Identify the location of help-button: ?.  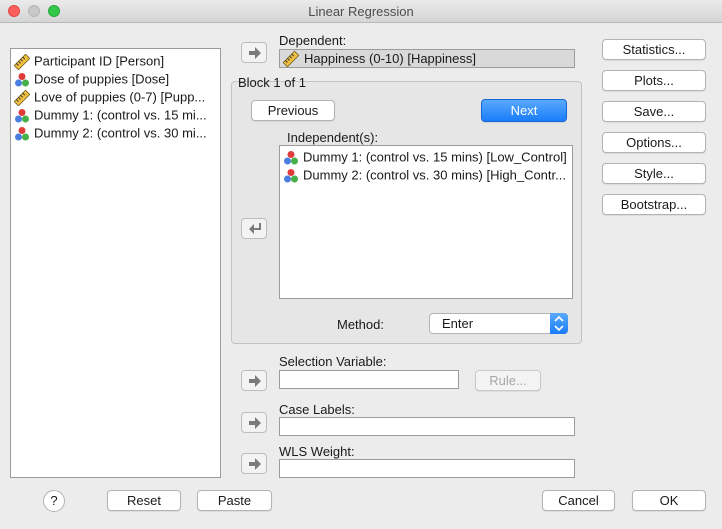
(54, 501).